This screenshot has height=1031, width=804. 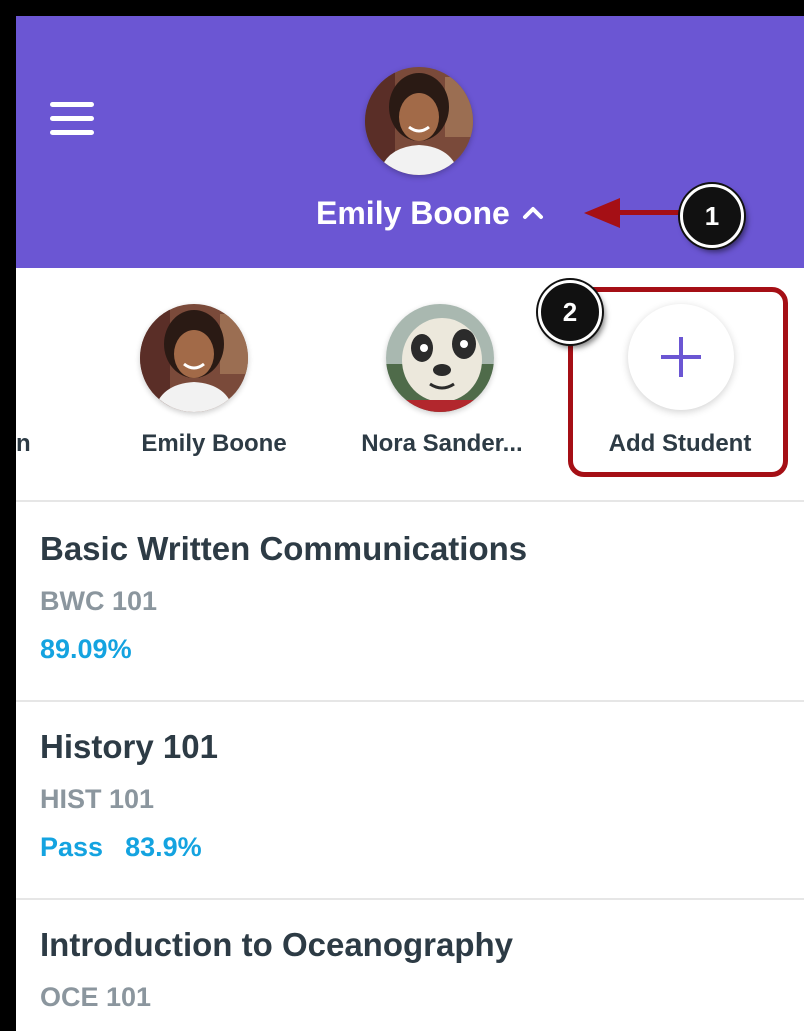 What do you see at coordinates (72, 847) in the screenshot?
I see `course-grade-status: Pass` at bounding box center [72, 847].